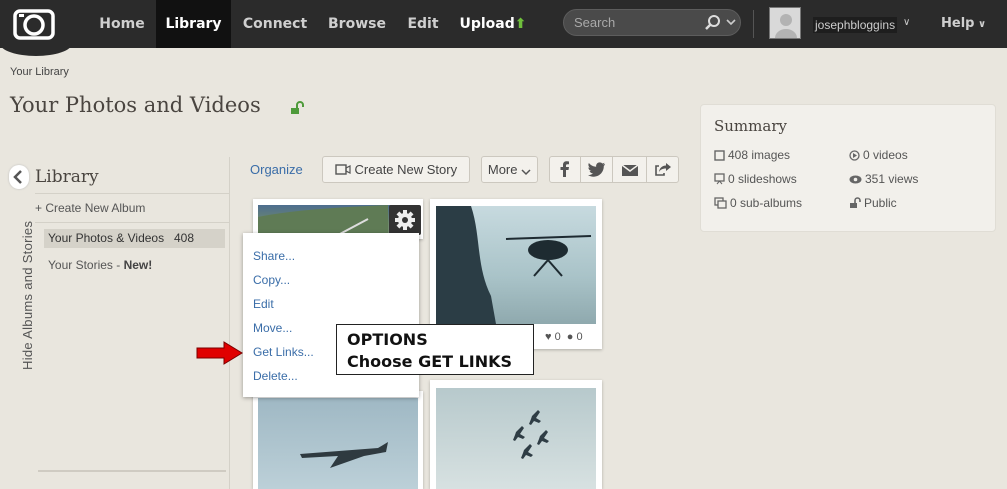  Describe the element at coordinates (720, 203) in the screenshot. I see `sub-albums-icon` at that location.